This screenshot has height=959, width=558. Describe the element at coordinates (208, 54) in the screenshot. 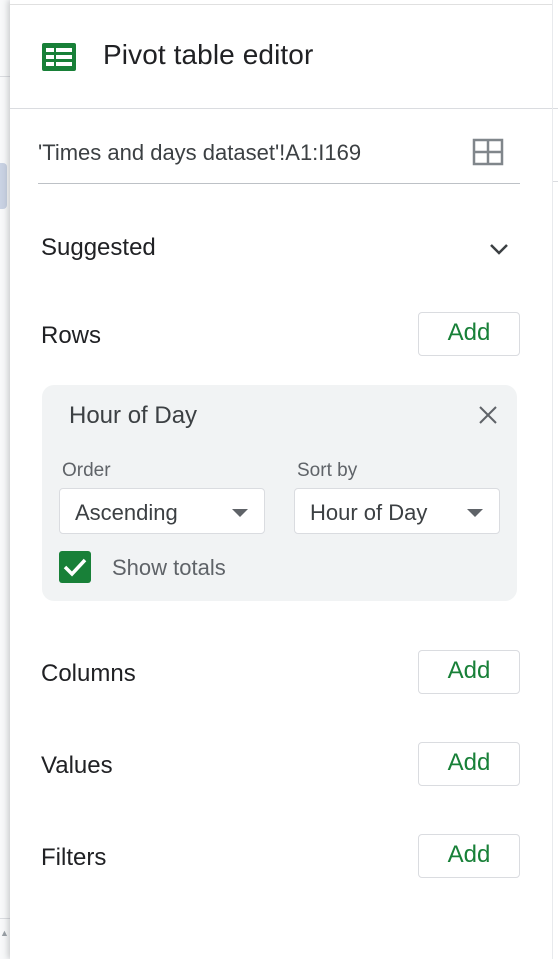

I see `panel-title: Pivot table editor` at that location.